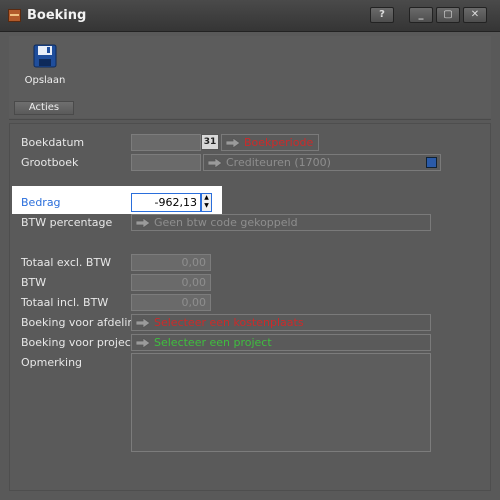  Describe the element at coordinates (14, 15) in the screenshot. I see `app-icon` at that location.